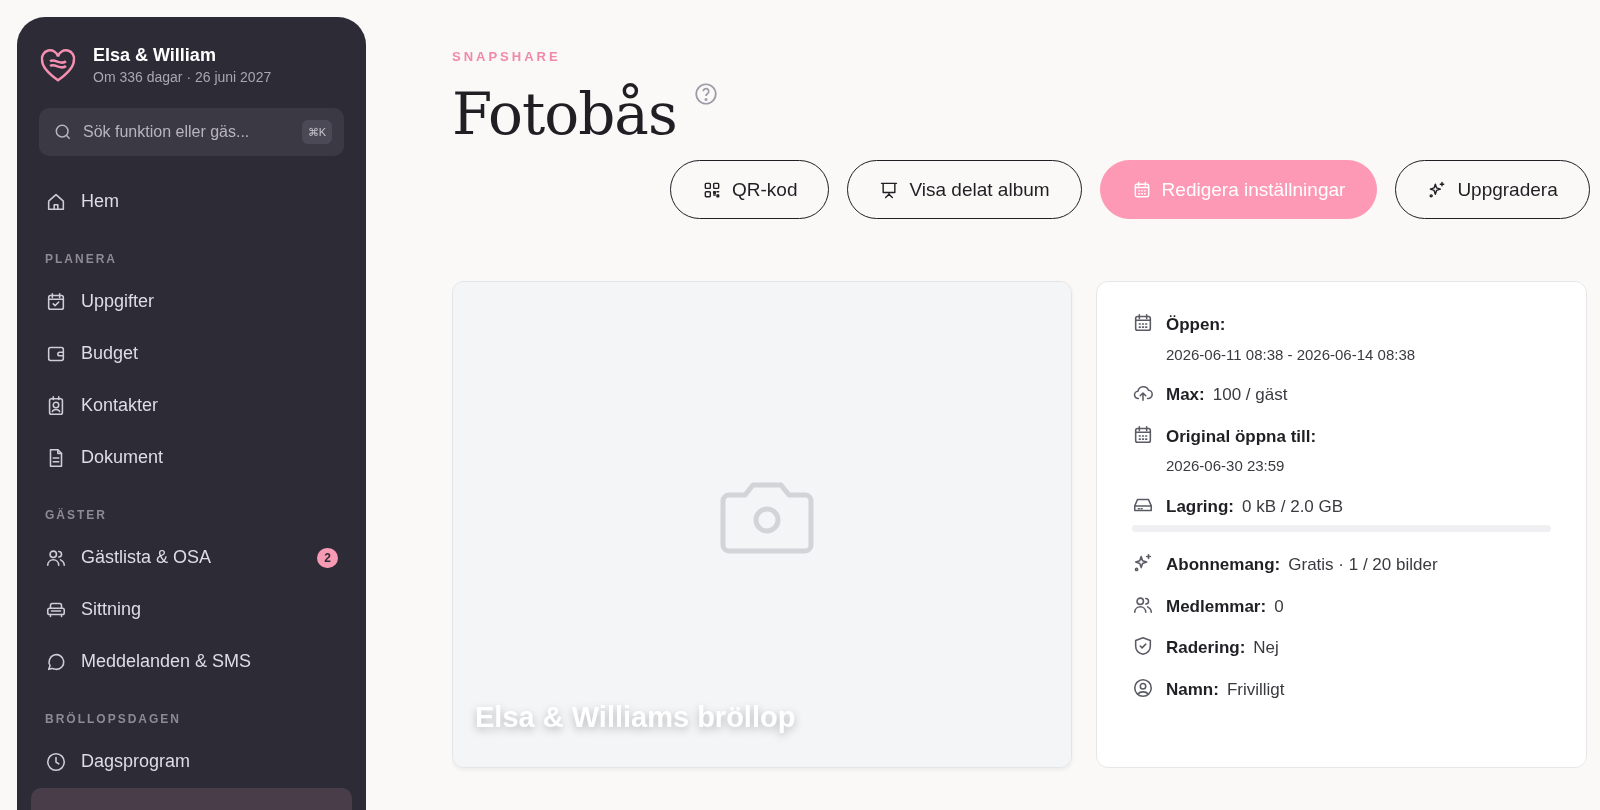 Image resolution: width=1600 pixels, height=810 pixels. What do you see at coordinates (705, 93) in the screenshot?
I see `help-icon` at bounding box center [705, 93].